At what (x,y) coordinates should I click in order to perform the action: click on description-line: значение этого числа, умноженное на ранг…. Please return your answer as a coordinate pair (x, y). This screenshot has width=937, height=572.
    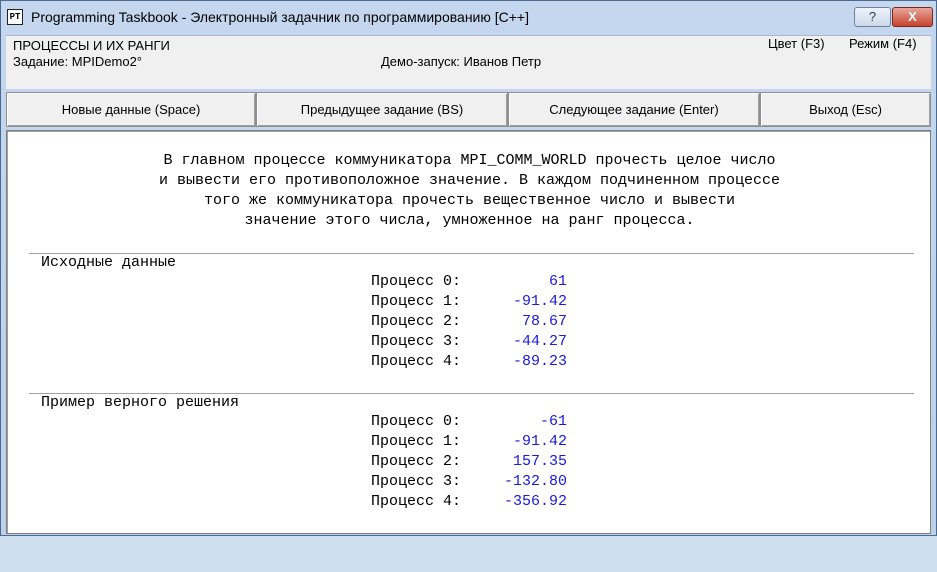
    Looking at the image, I should click on (469, 220).